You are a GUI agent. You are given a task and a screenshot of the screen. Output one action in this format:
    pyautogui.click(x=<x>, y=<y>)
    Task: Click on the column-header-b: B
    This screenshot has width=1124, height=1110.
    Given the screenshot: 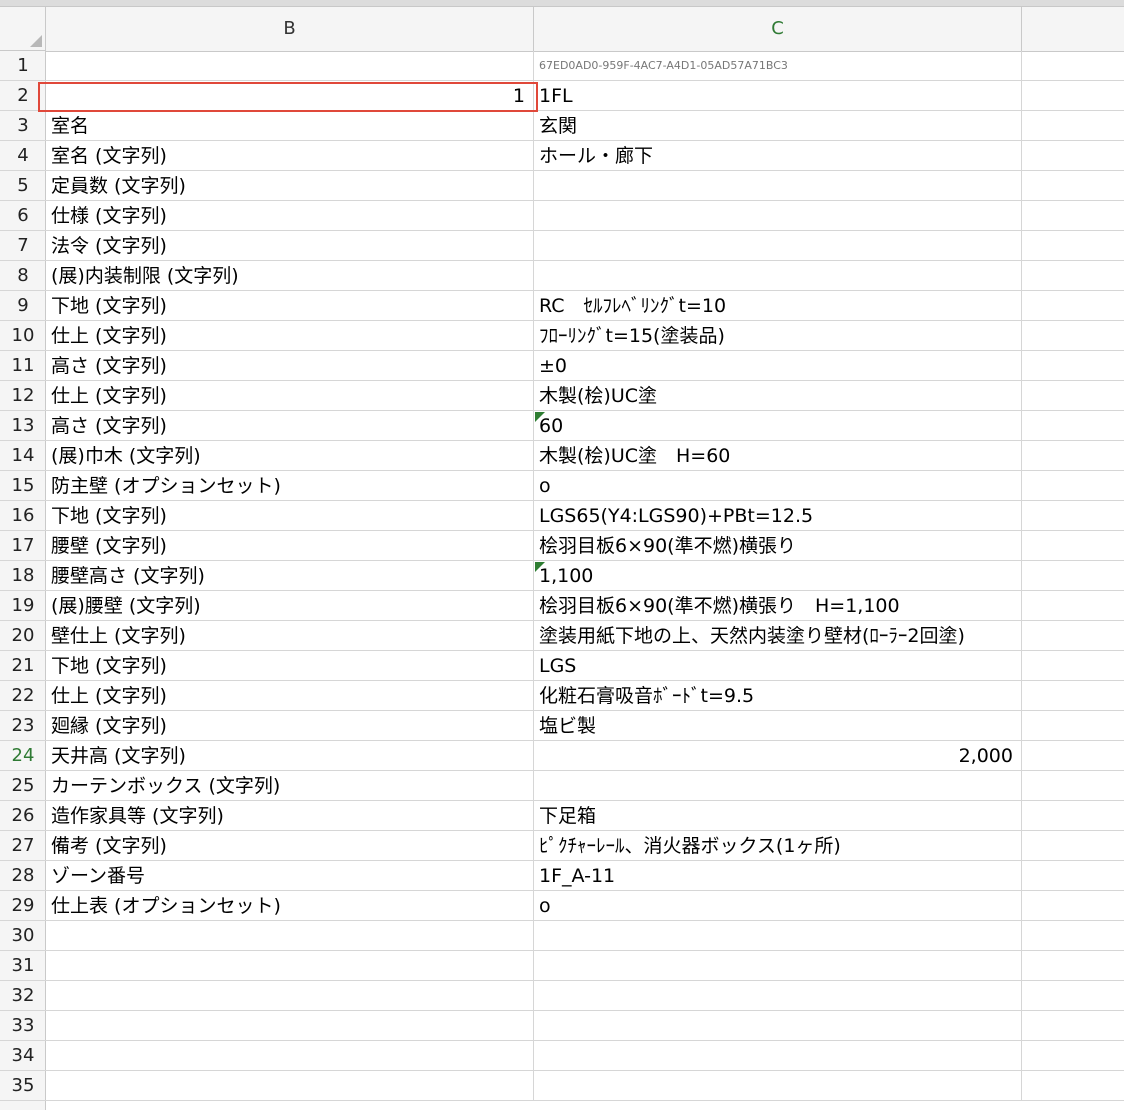 What is the action you would take?
    pyautogui.click(x=290, y=29)
    